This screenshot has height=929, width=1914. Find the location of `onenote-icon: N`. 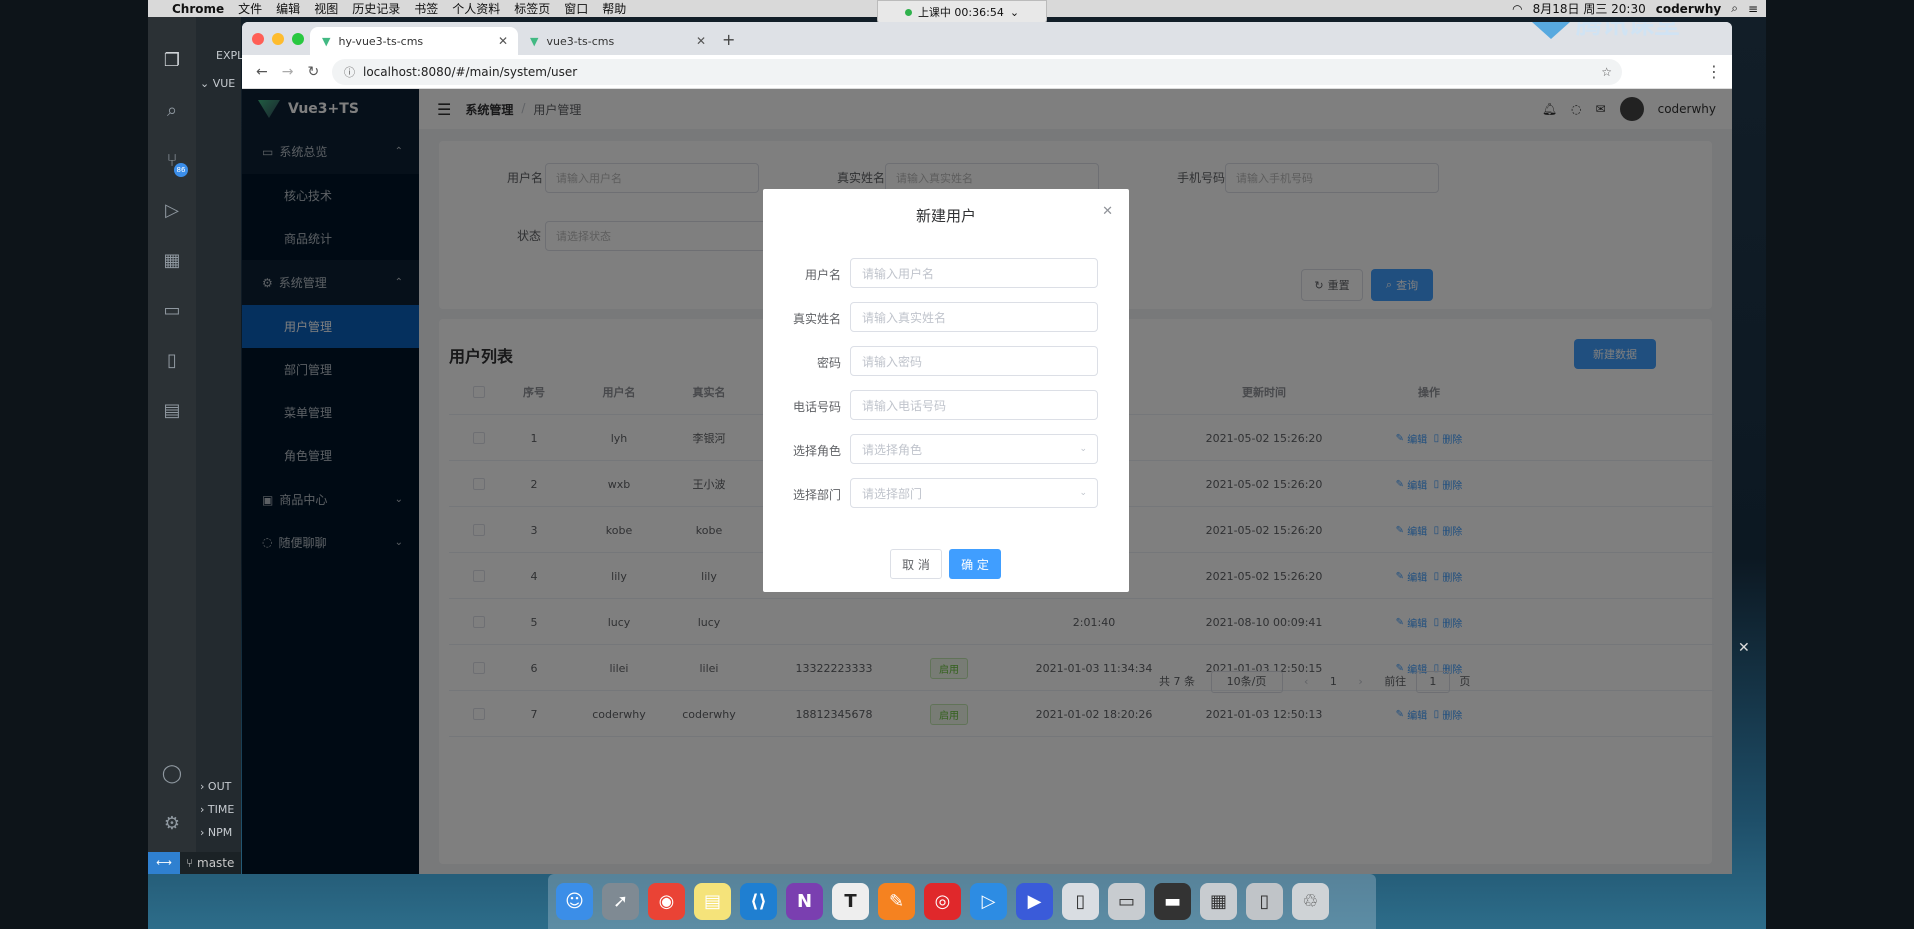

onenote-icon: N is located at coordinates (804, 901).